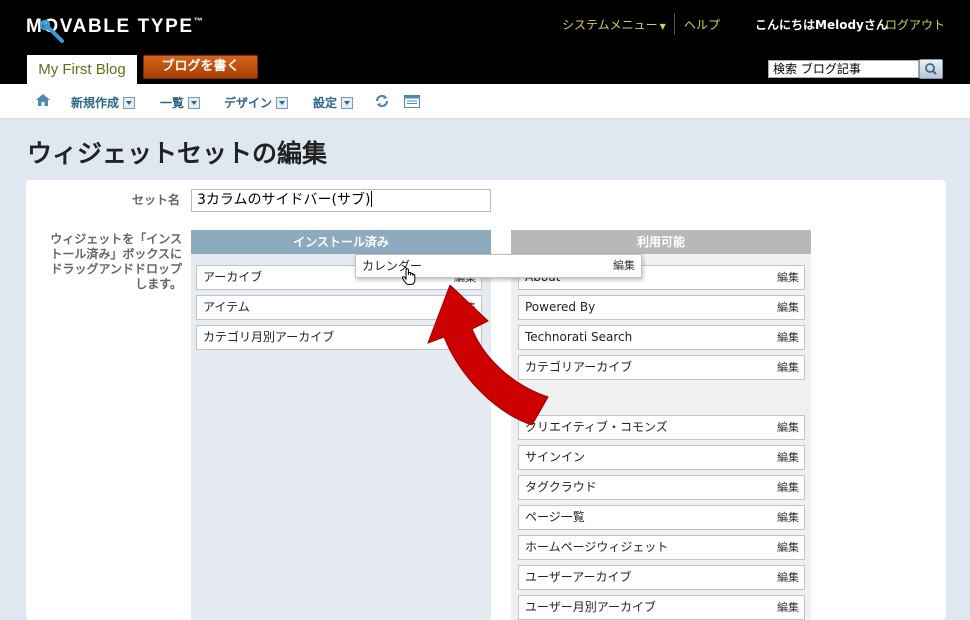  Describe the element at coordinates (177, 153) in the screenshot. I see `page-title: ウィジェットセットの編集` at that location.